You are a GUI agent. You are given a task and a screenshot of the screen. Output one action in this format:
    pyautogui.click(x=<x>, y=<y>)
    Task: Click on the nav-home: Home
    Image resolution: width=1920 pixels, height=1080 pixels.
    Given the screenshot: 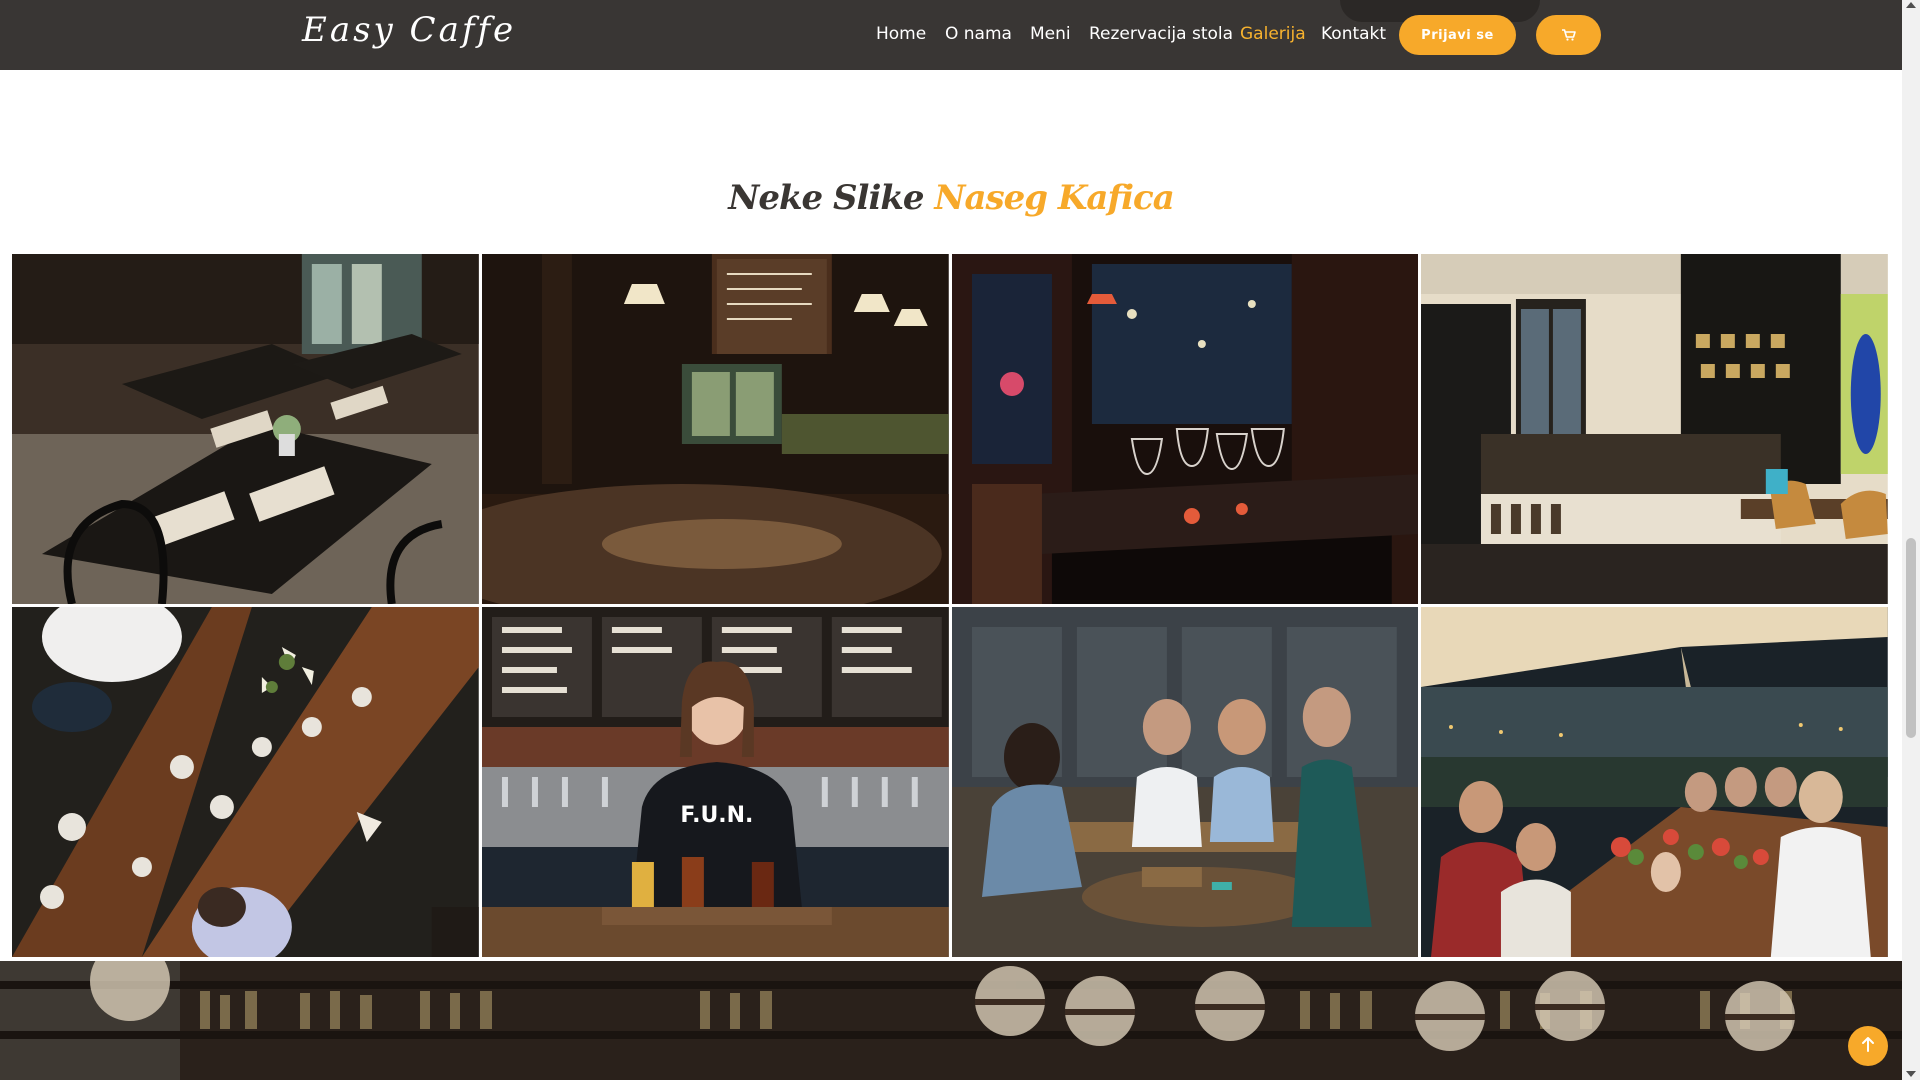 What is the action you would take?
    pyautogui.click(x=901, y=34)
    